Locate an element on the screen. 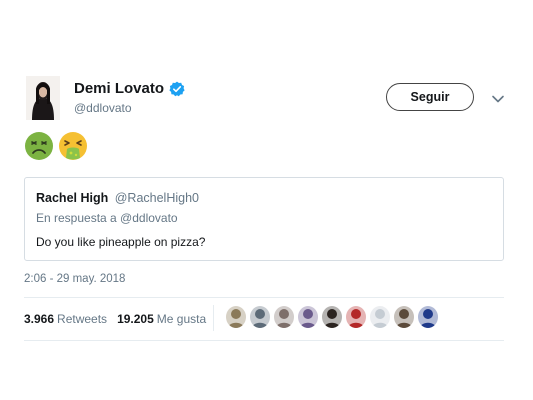 The width and height of the screenshot is (533, 400). liker-avatars is located at coordinates (332, 317).